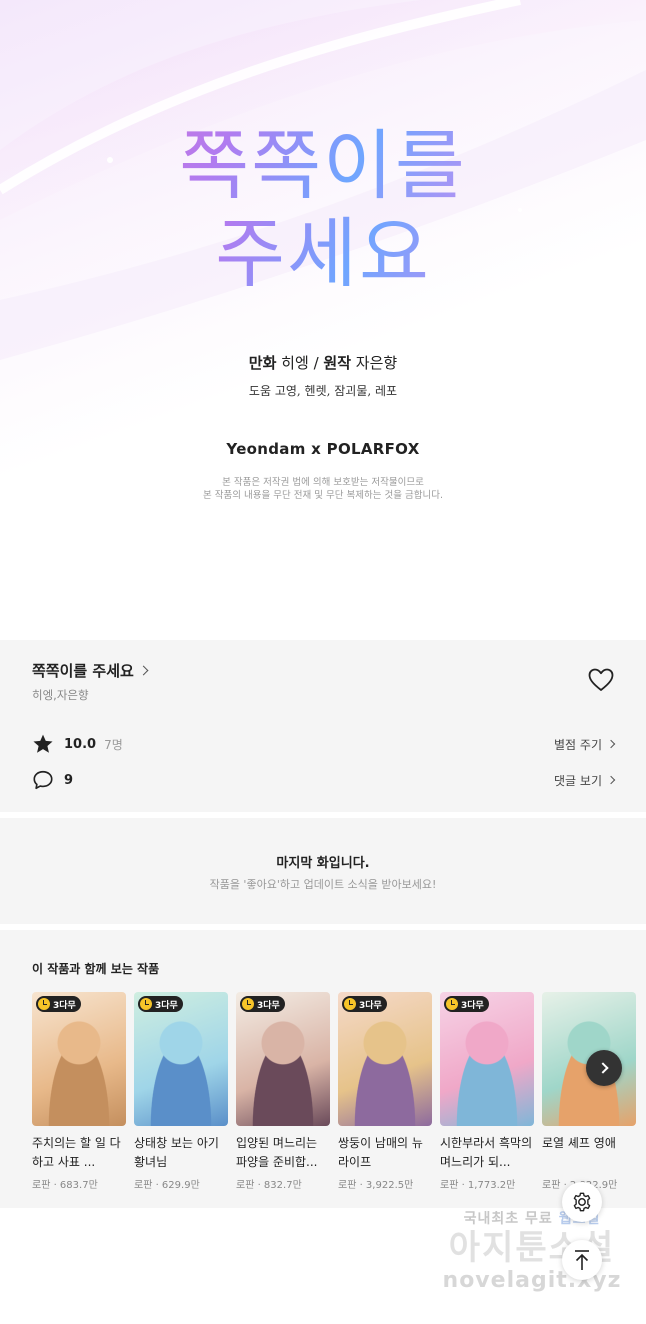 The height and width of the screenshot is (1324, 646). I want to click on speech-bubble-icon, so click(43, 780).